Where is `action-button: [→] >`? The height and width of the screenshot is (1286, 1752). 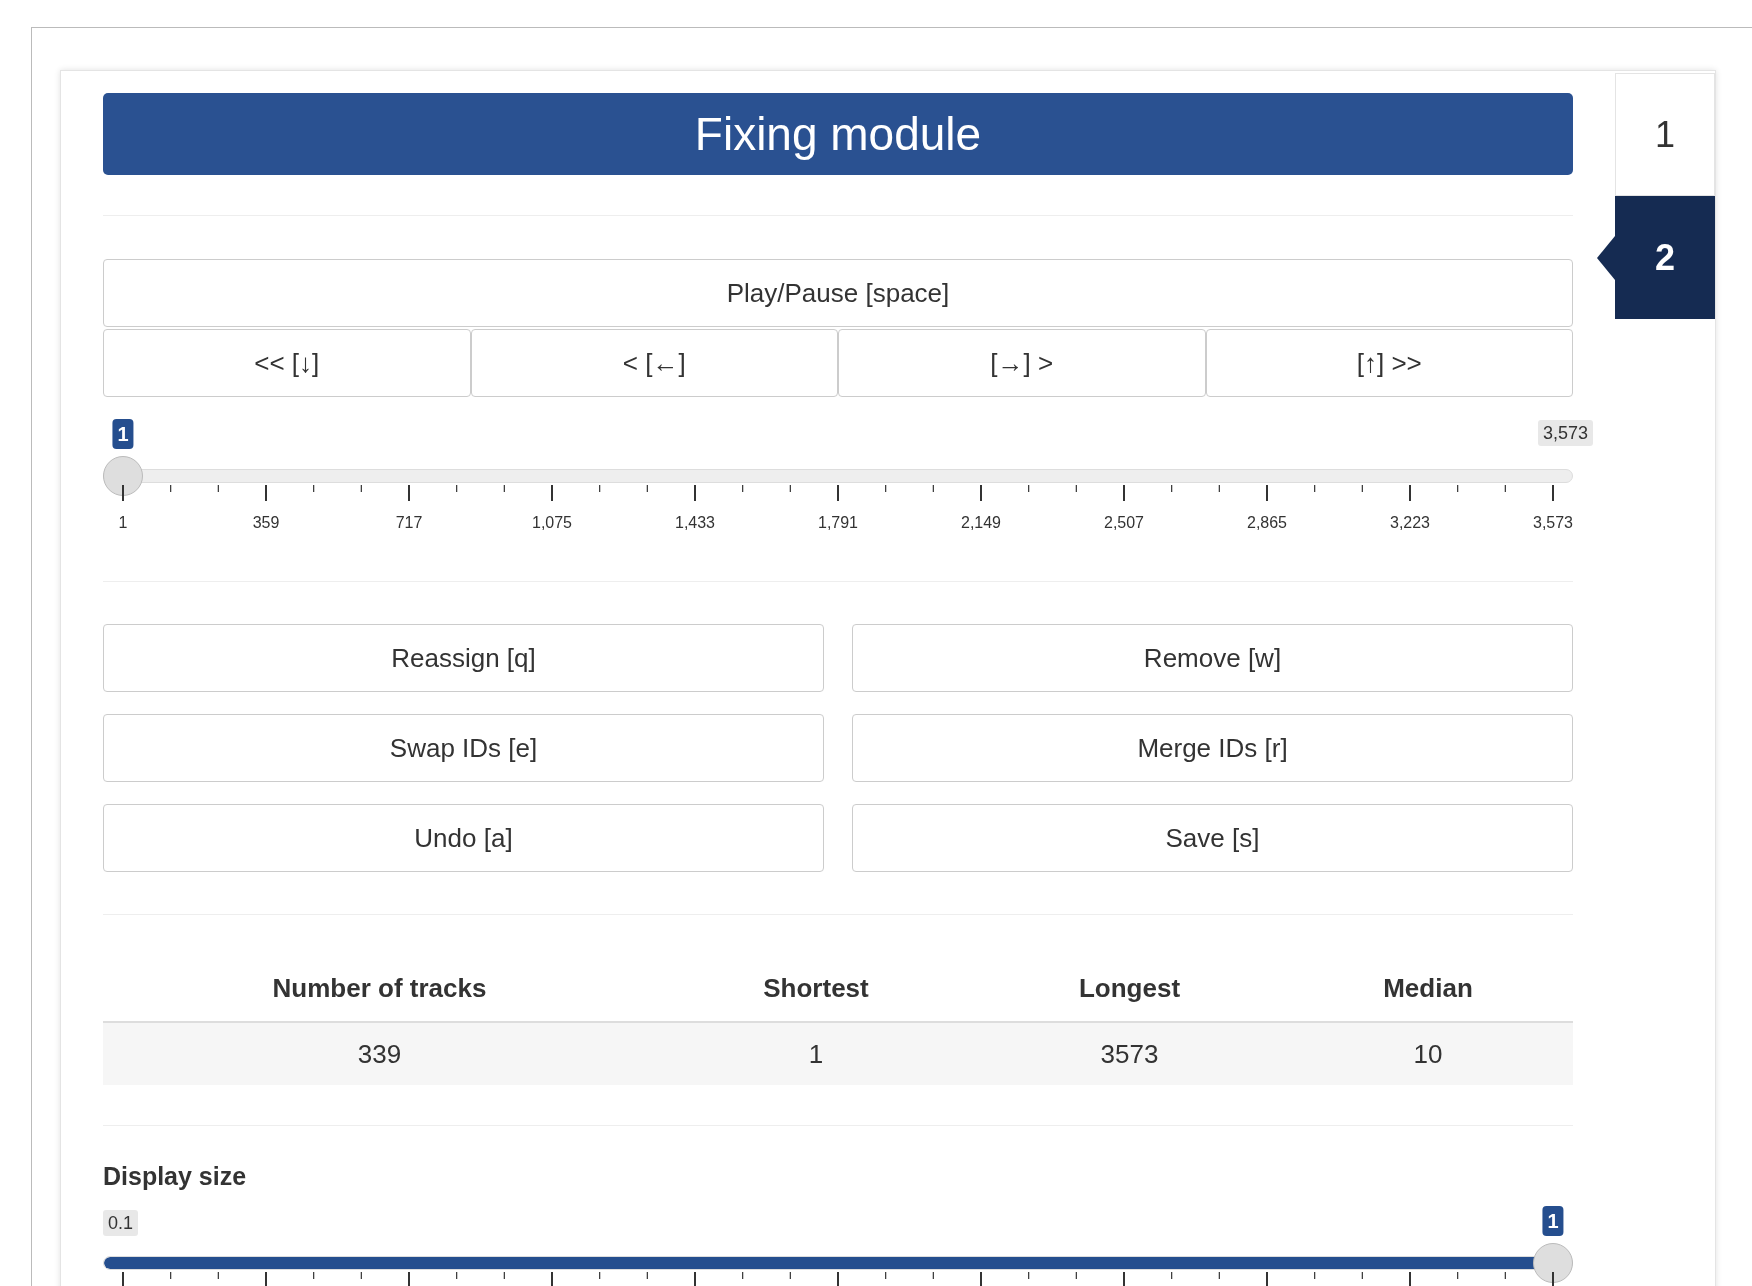
action-button: [→] > is located at coordinates (1022, 363).